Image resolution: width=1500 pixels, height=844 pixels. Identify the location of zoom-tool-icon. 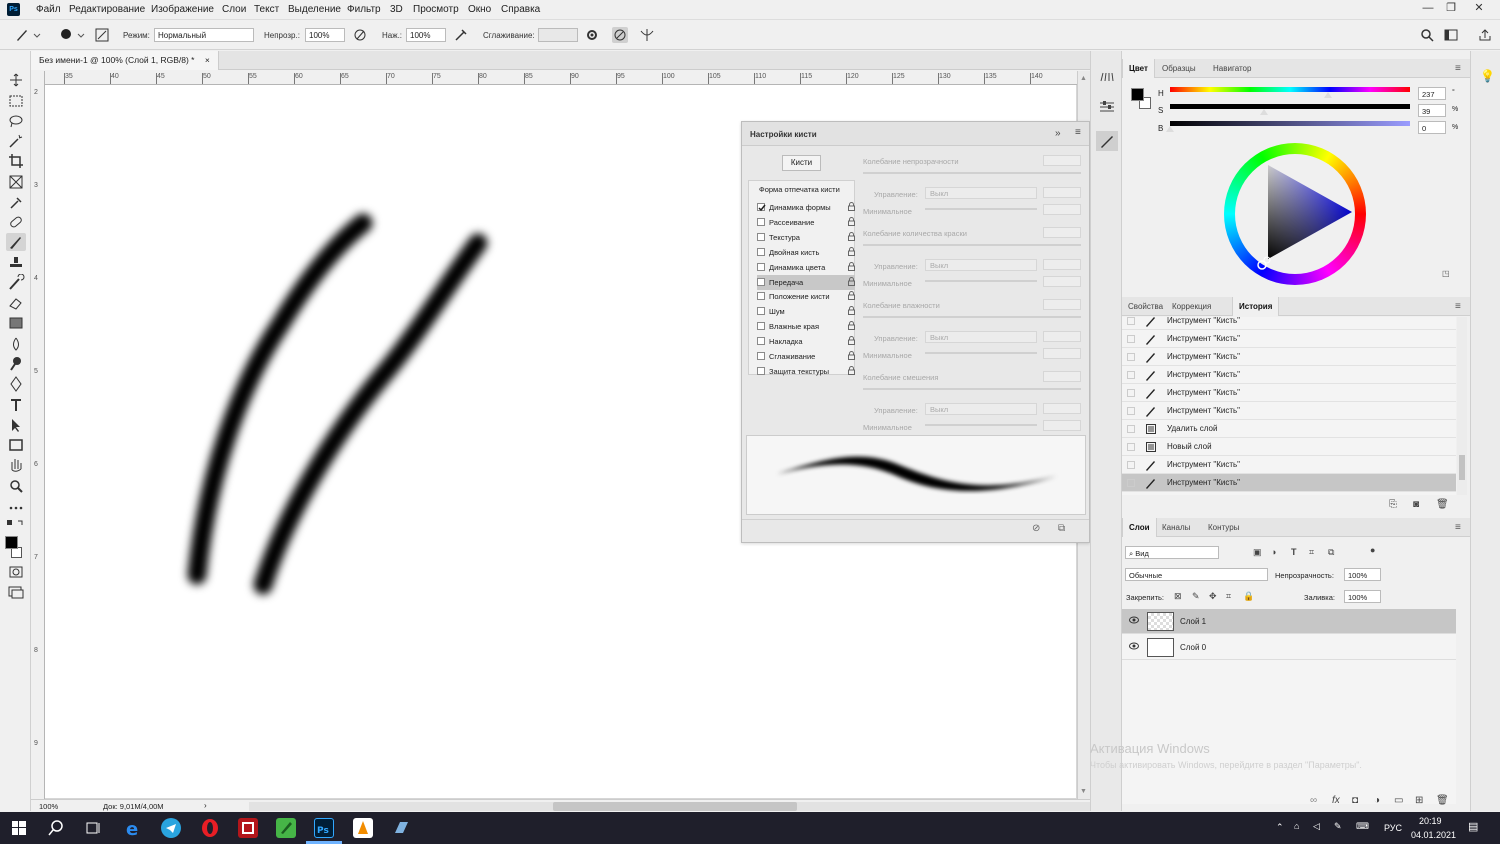
(16, 486).